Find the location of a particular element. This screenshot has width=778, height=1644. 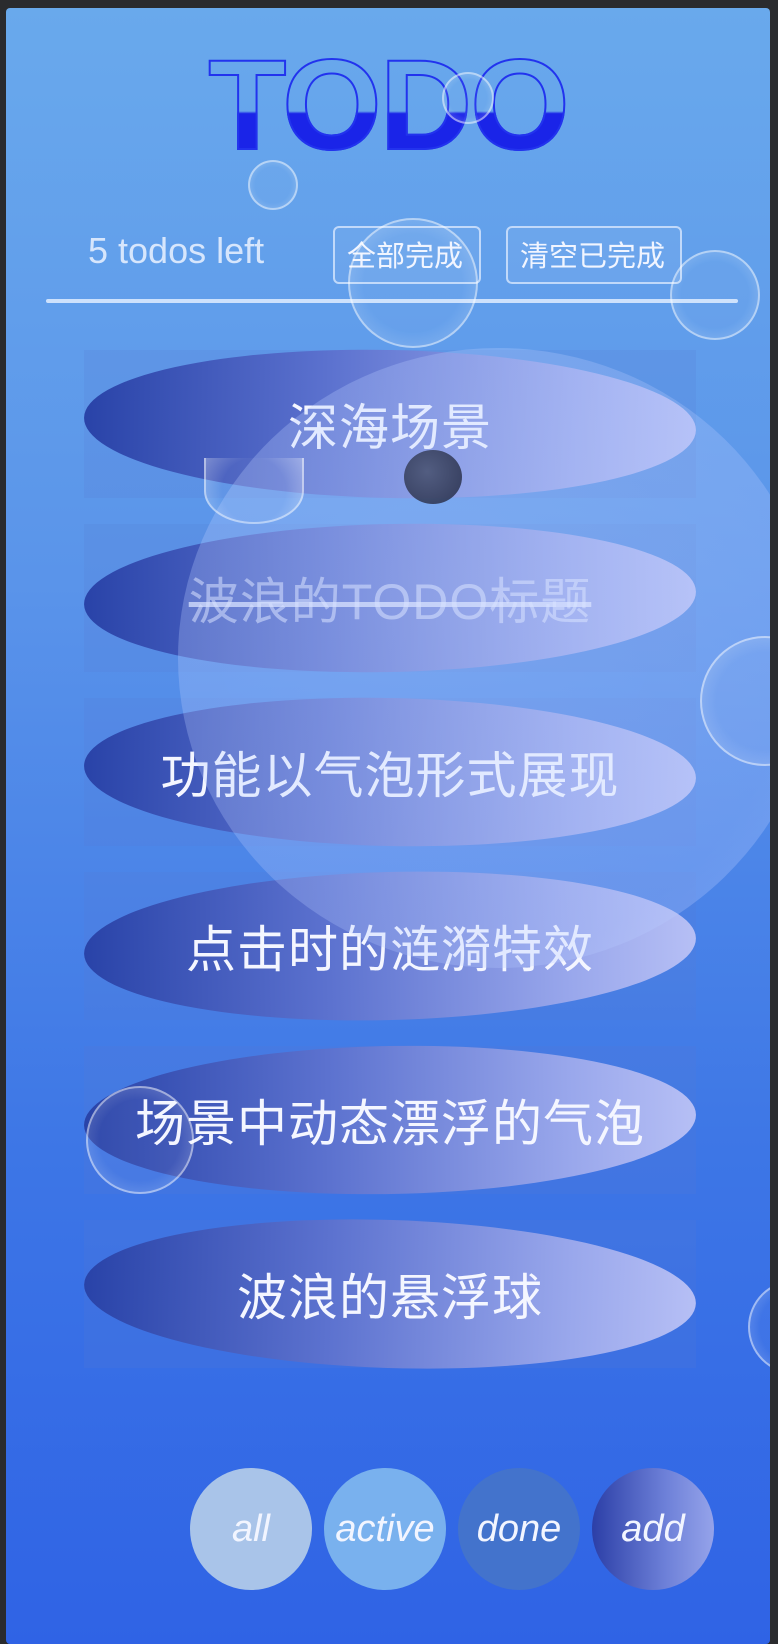

todo-item: 场景中动态漂浮的气泡 is located at coordinates (390, 1120).